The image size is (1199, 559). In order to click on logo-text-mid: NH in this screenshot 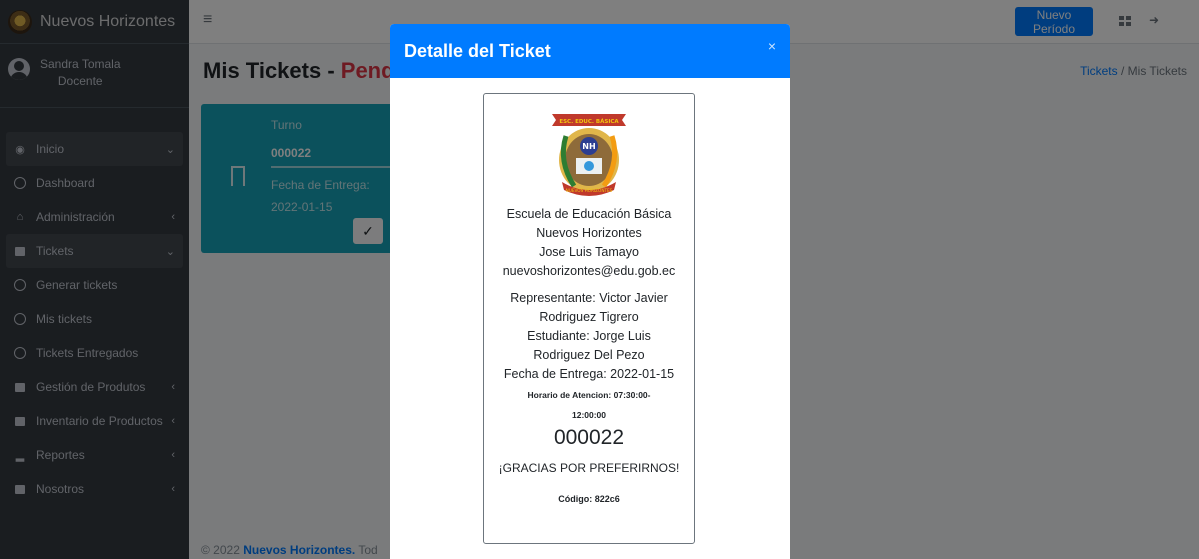, I will do `click(588, 146)`.